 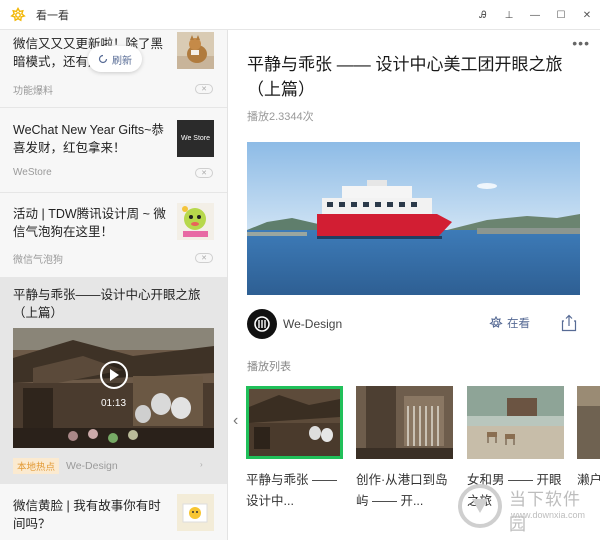 What do you see at coordinates (87, 515) in the screenshot?
I see `feed-item-title: 微信黄脸 | 我有故事你有时间吗？` at bounding box center [87, 515].